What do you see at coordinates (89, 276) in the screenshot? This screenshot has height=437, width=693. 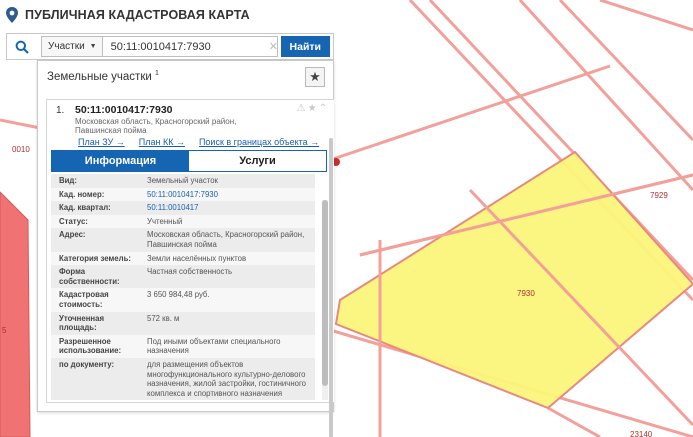 I see `attribute-label: Форма собственности:` at bounding box center [89, 276].